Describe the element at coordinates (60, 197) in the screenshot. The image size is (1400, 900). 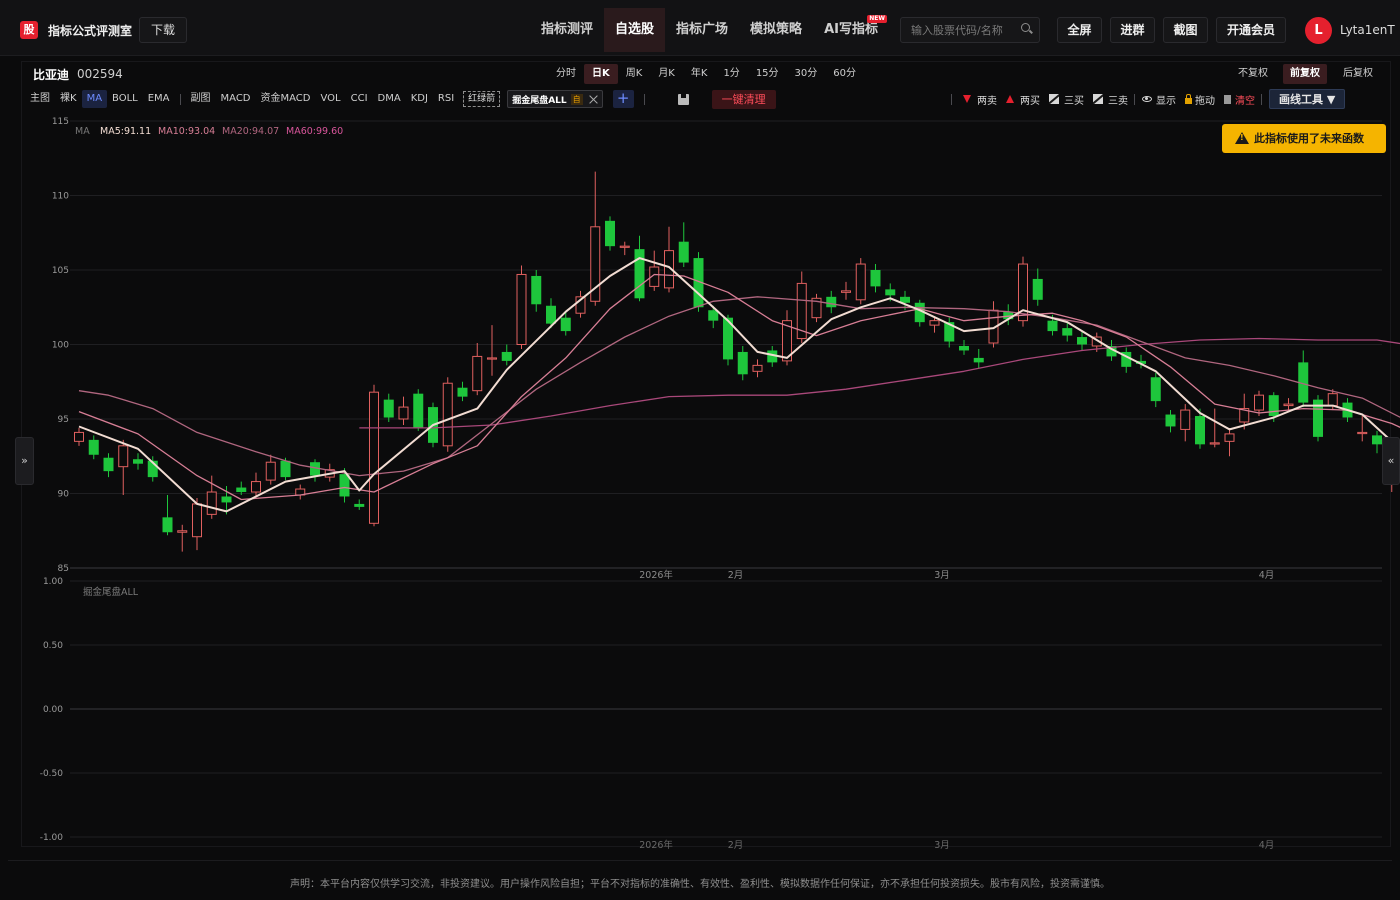
I see `y-tick-label: 110` at that location.